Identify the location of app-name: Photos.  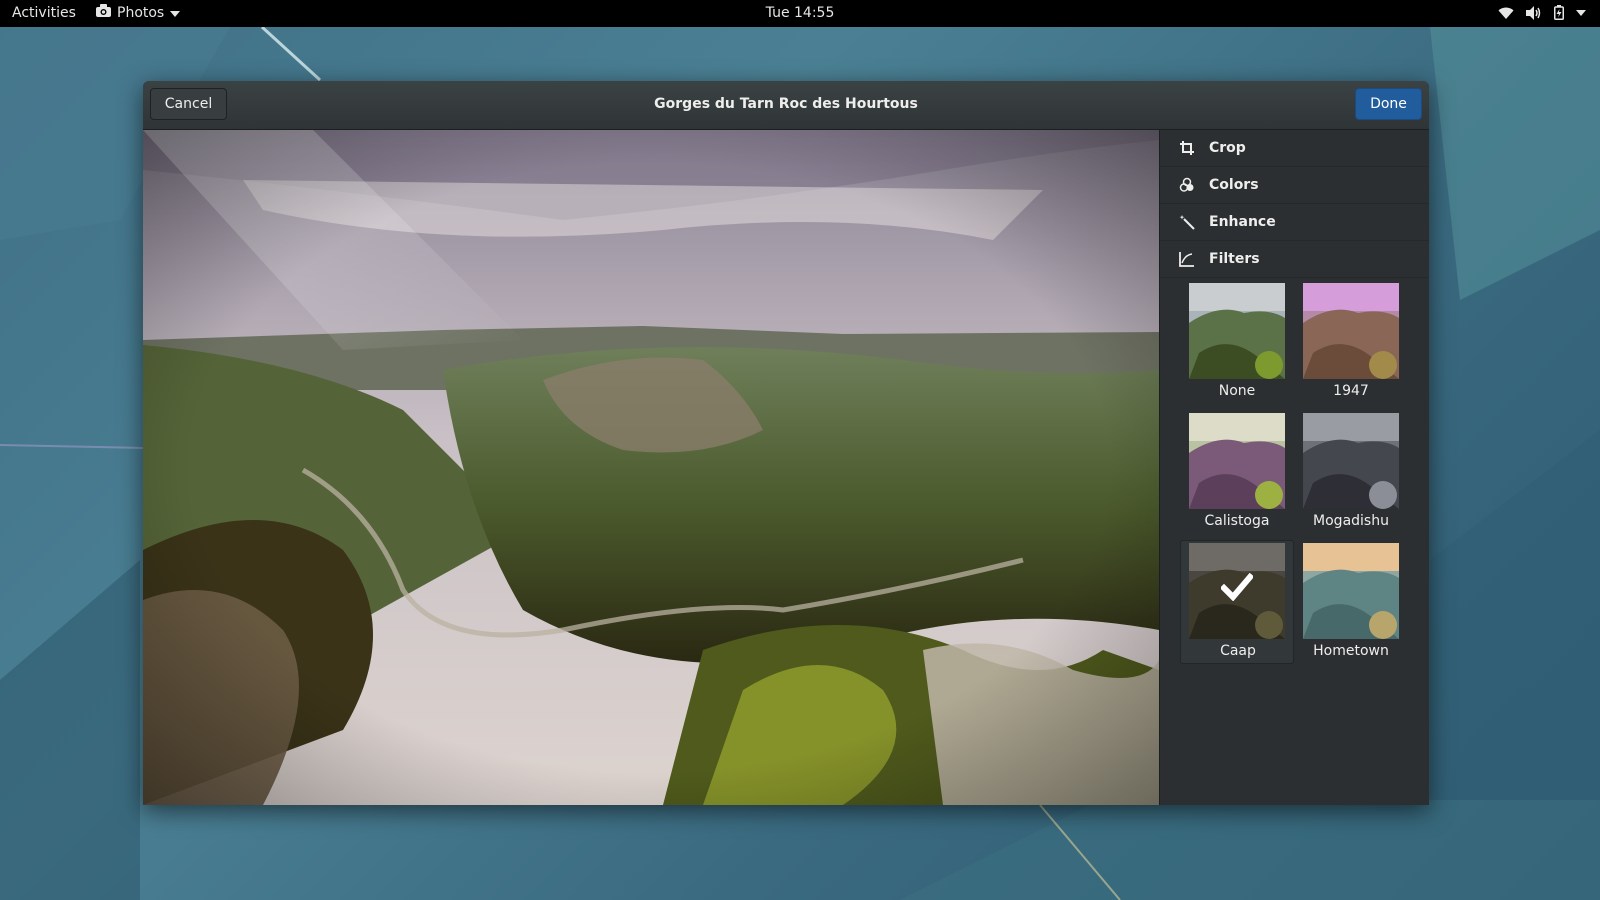
(141, 12).